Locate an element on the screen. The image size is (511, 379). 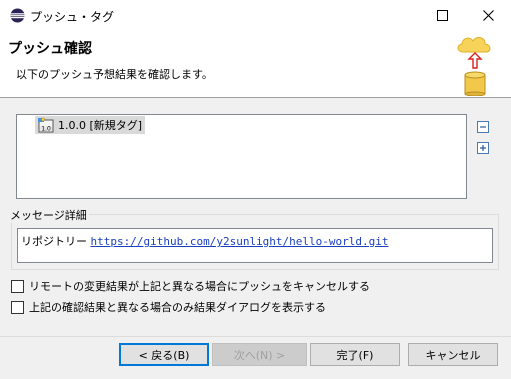
tag-icon: 1.0 is located at coordinates (46, 125).